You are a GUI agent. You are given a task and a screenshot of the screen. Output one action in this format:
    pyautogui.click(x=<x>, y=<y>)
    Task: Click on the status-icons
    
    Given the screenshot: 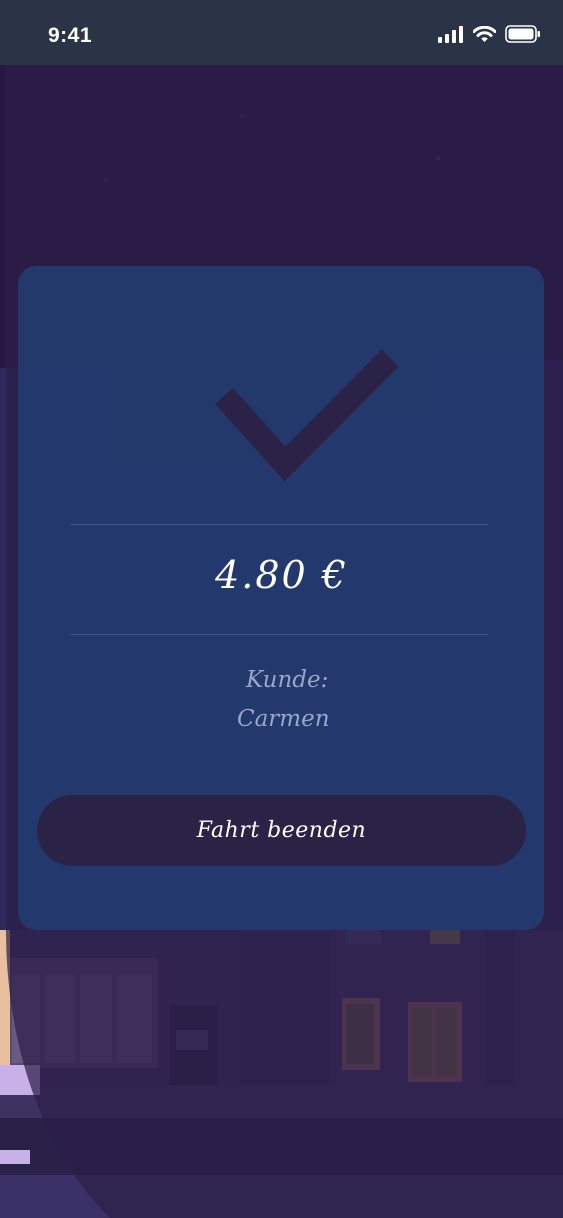 What is the action you would take?
    pyautogui.click(x=489, y=36)
    